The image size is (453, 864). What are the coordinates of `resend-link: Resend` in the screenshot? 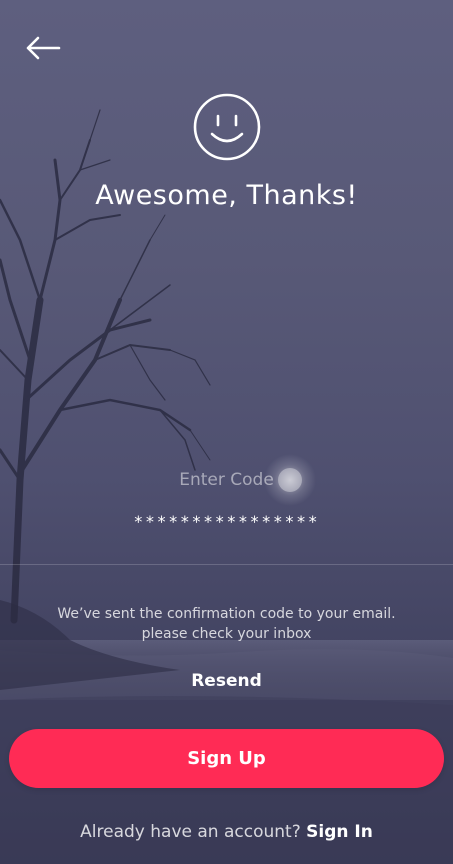 It's located at (226, 681).